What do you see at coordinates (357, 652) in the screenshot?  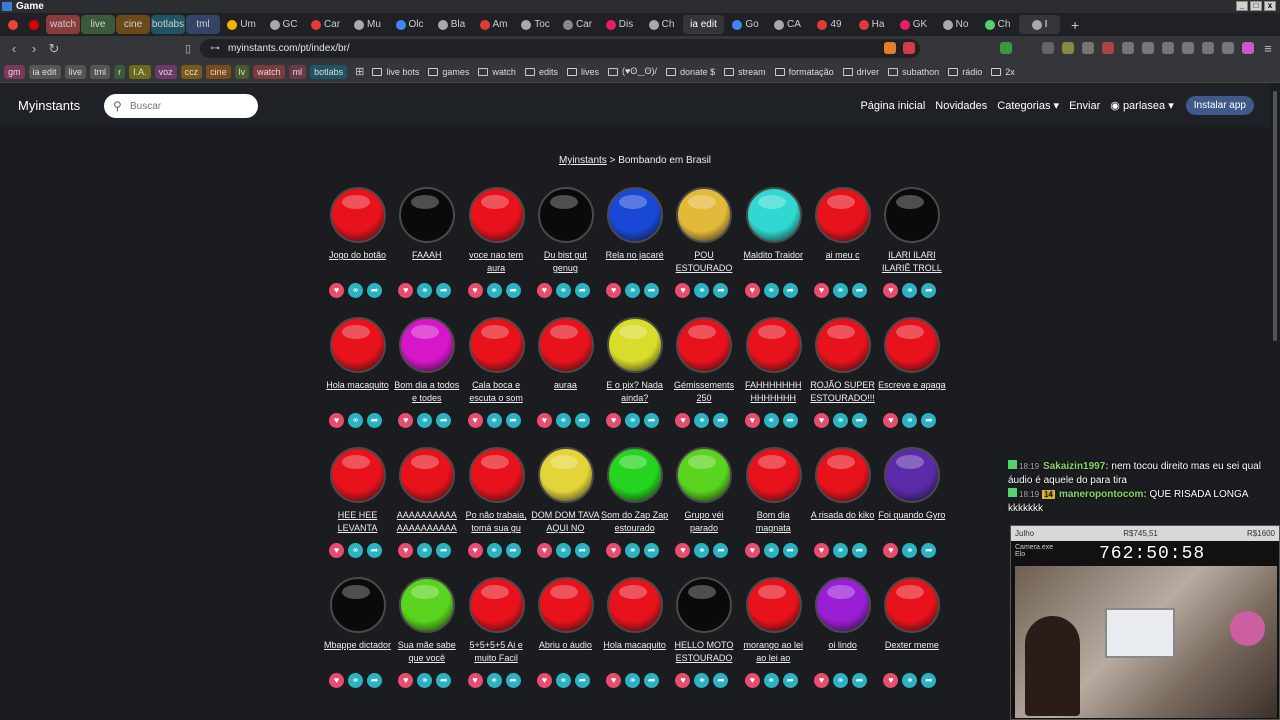 I see `sound-title-link: Mbappe dictador` at bounding box center [357, 652].